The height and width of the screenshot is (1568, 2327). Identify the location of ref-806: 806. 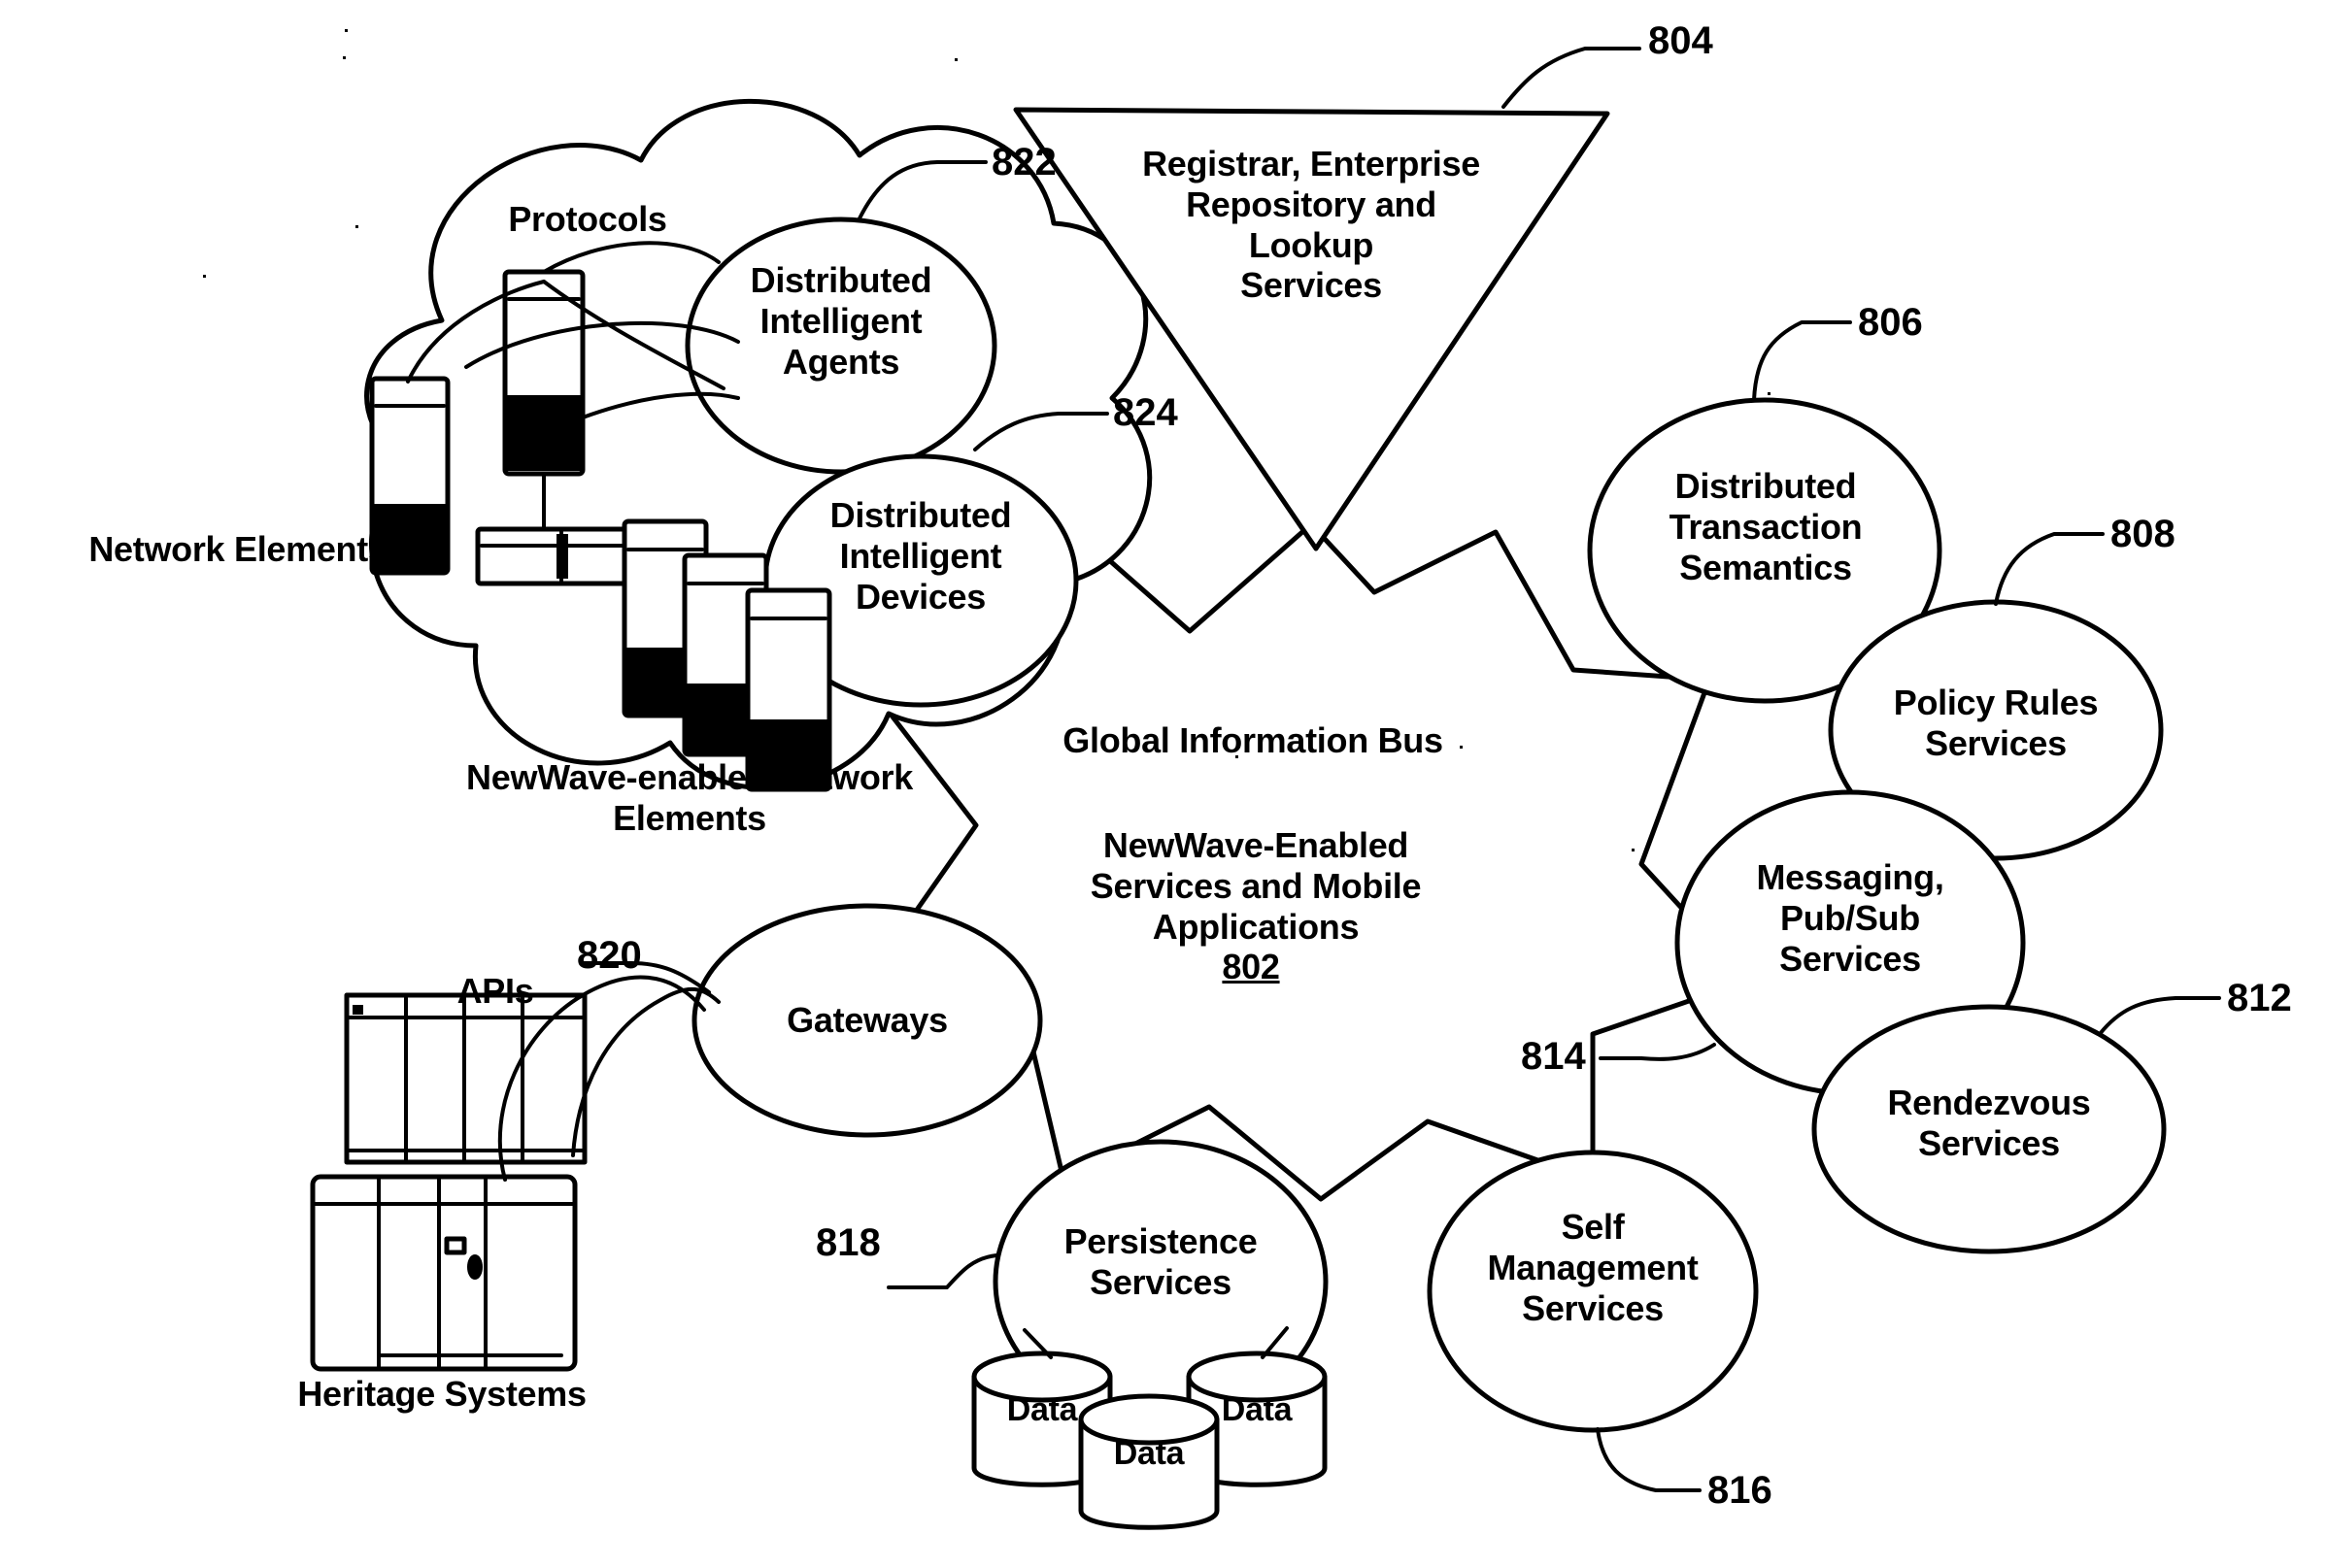
(1890, 322).